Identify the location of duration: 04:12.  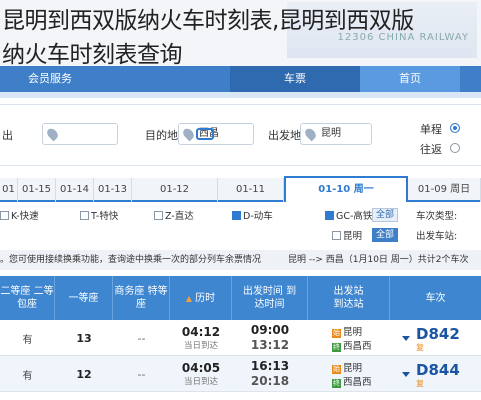
(201, 331).